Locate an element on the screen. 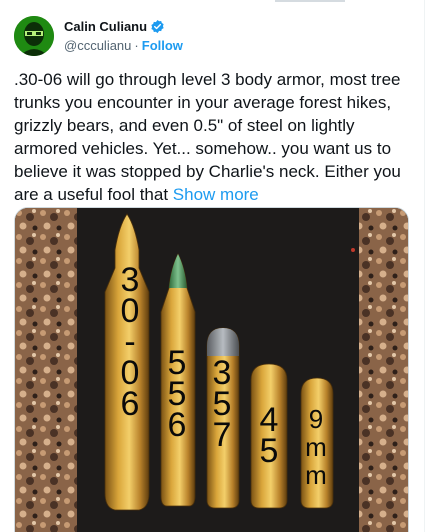 This screenshot has height=532, width=433. caliber-label-556: 5 5 6 is located at coordinates (177, 394).